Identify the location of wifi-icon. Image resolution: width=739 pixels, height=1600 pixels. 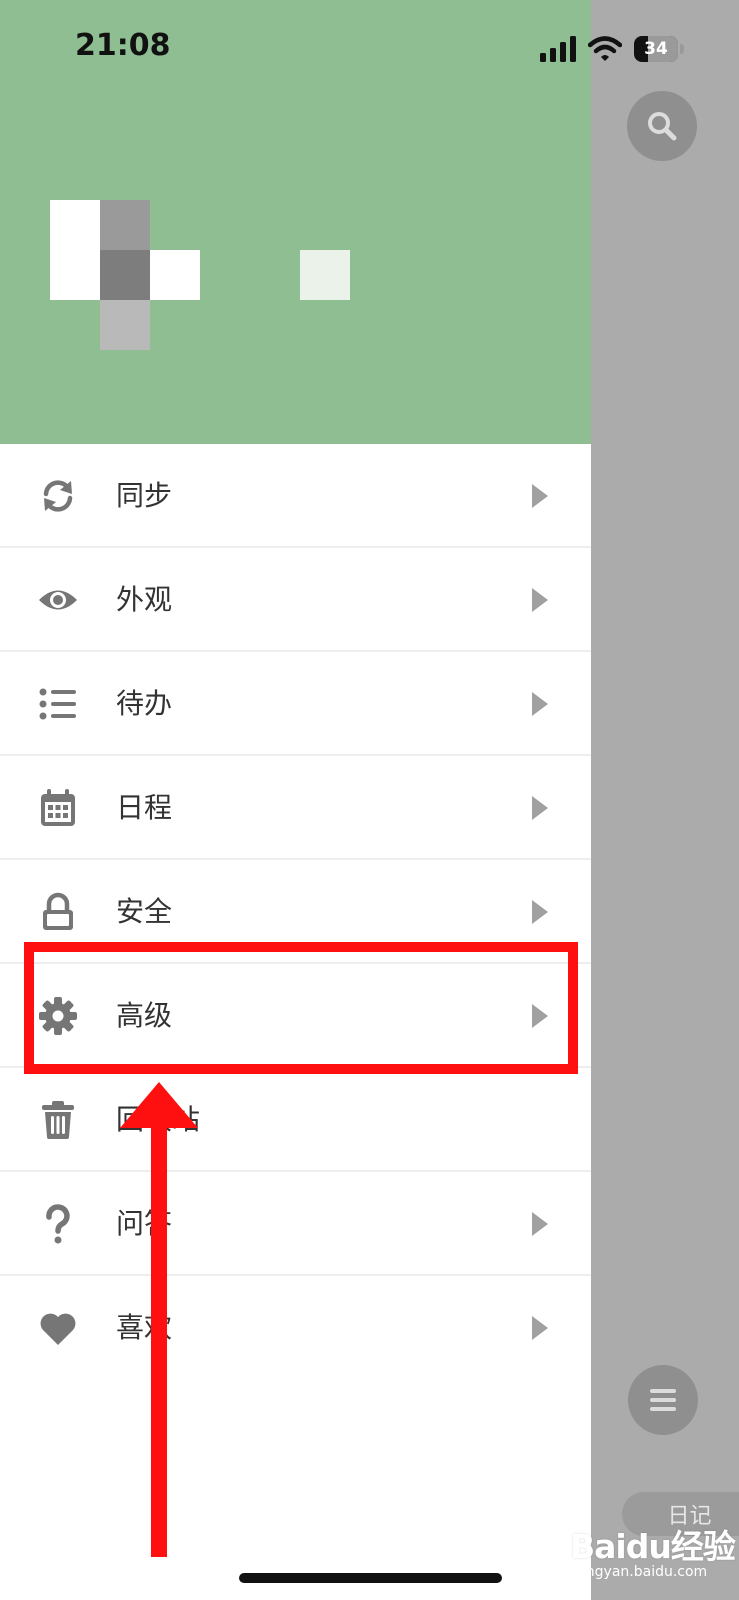
(605, 48).